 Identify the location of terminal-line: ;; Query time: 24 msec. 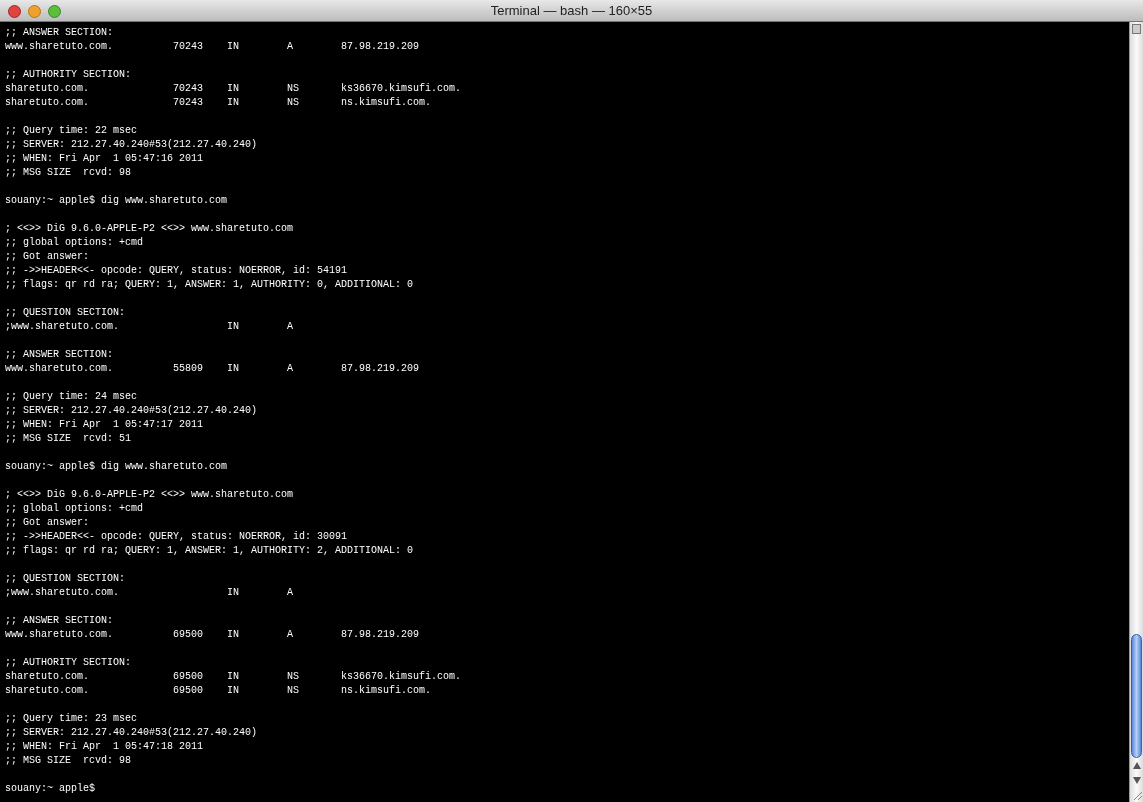
(71, 397).